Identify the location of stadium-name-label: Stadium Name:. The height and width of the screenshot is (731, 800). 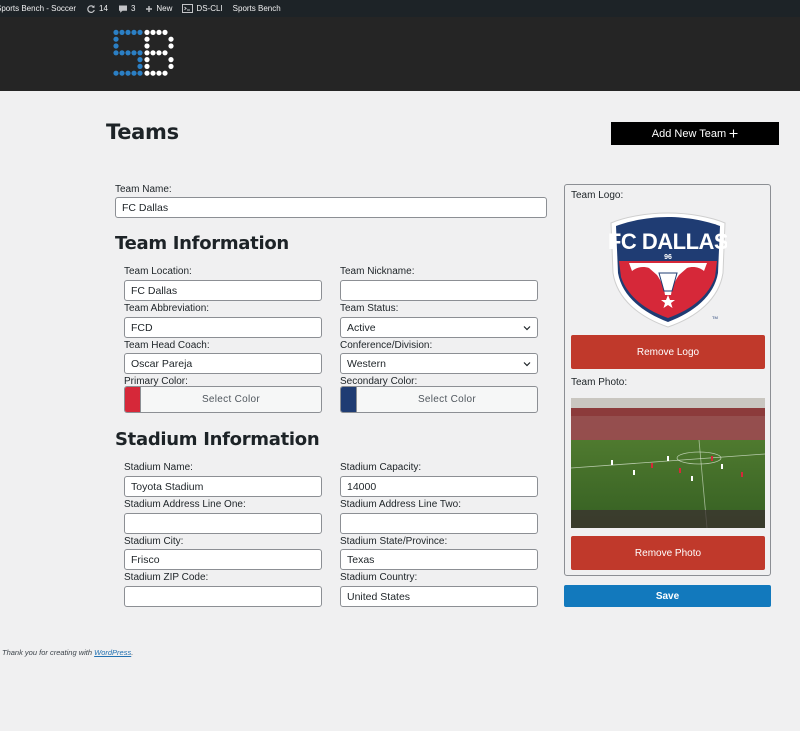
(158, 467).